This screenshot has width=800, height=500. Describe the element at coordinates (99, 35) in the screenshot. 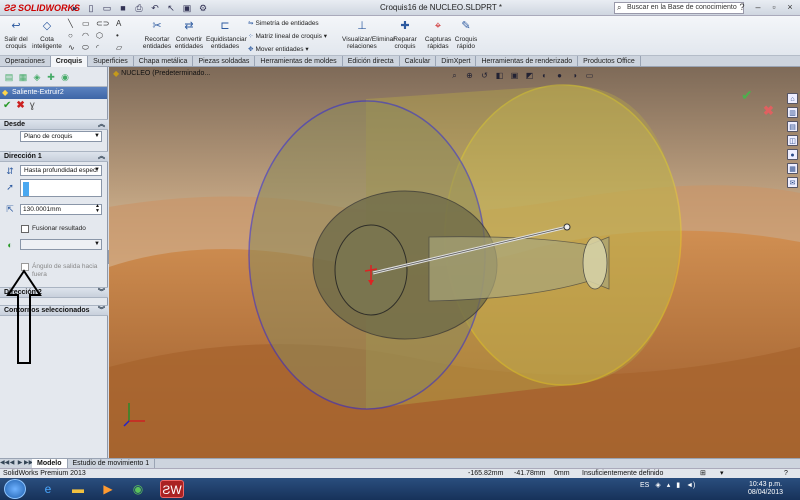

I see `polygon-icon: ⬡` at that location.